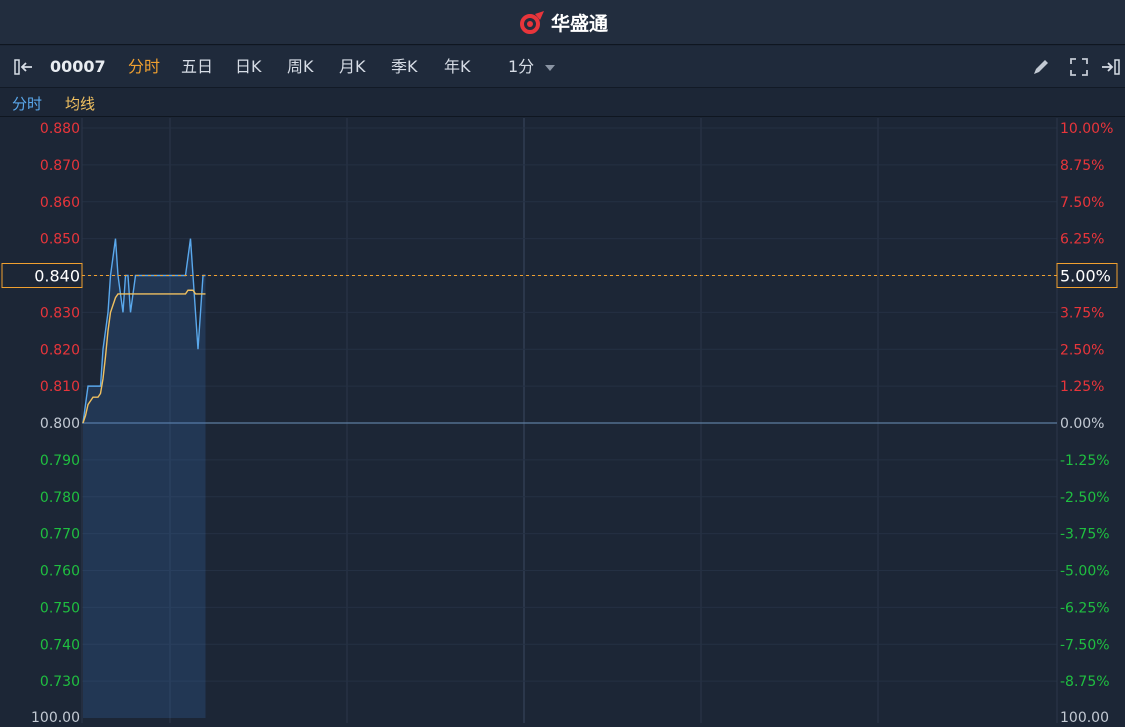  I want to click on app-title: 华盛通, so click(579, 23).